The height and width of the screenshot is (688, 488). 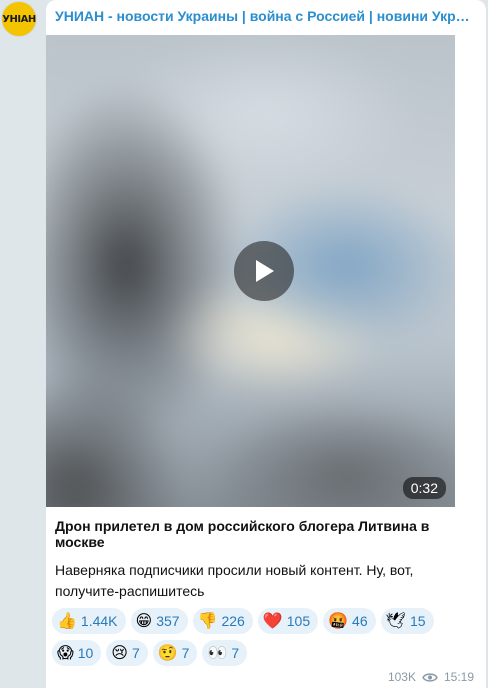 I want to click on reaction-count: 226, so click(x=233, y=621).